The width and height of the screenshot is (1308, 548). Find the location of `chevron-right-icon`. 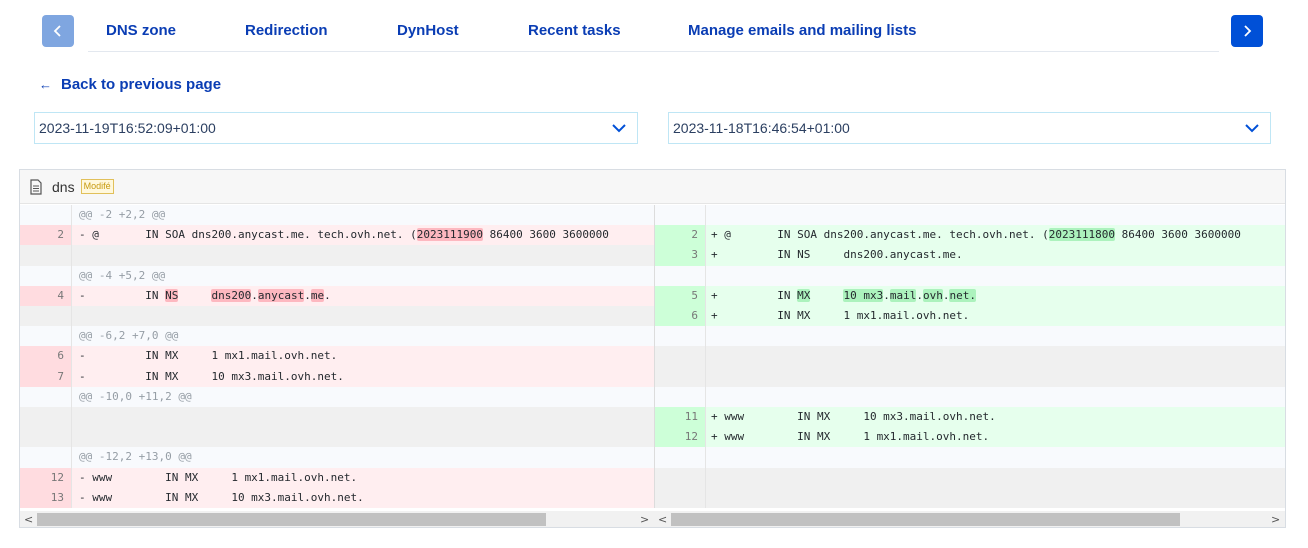

chevron-right-icon is located at coordinates (1248, 31).